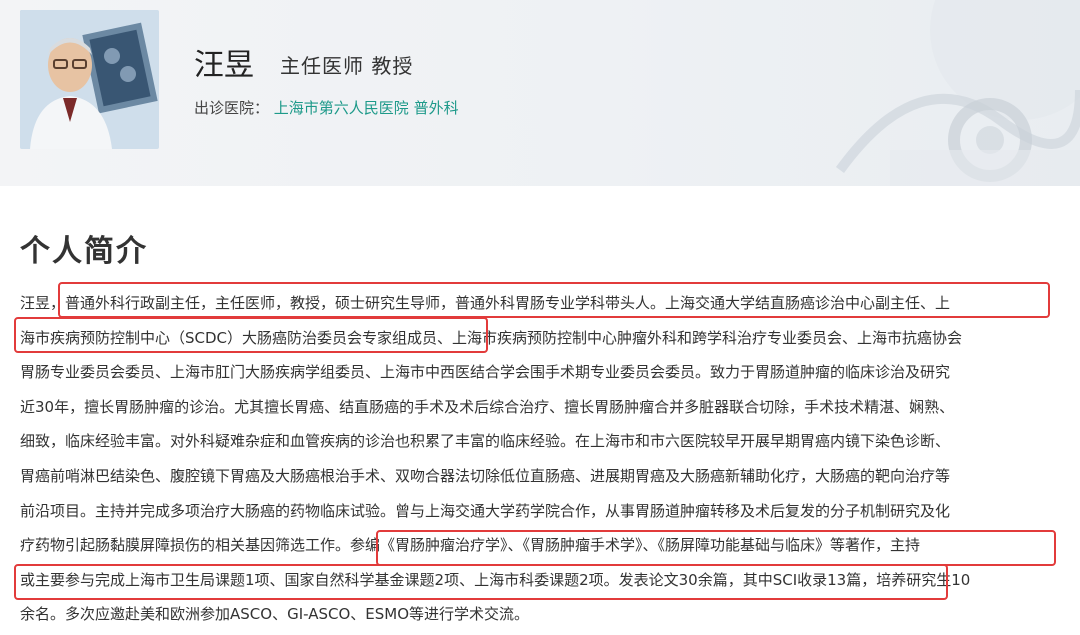  What do you see at coordinates (275, 614) in the screenshot?
I see `bio-line: 余名。多次应邀赴美和欧洲参加ASCO、GI-ASCO、ESMO等进行学术交流。` at bounding box center [275, 614].